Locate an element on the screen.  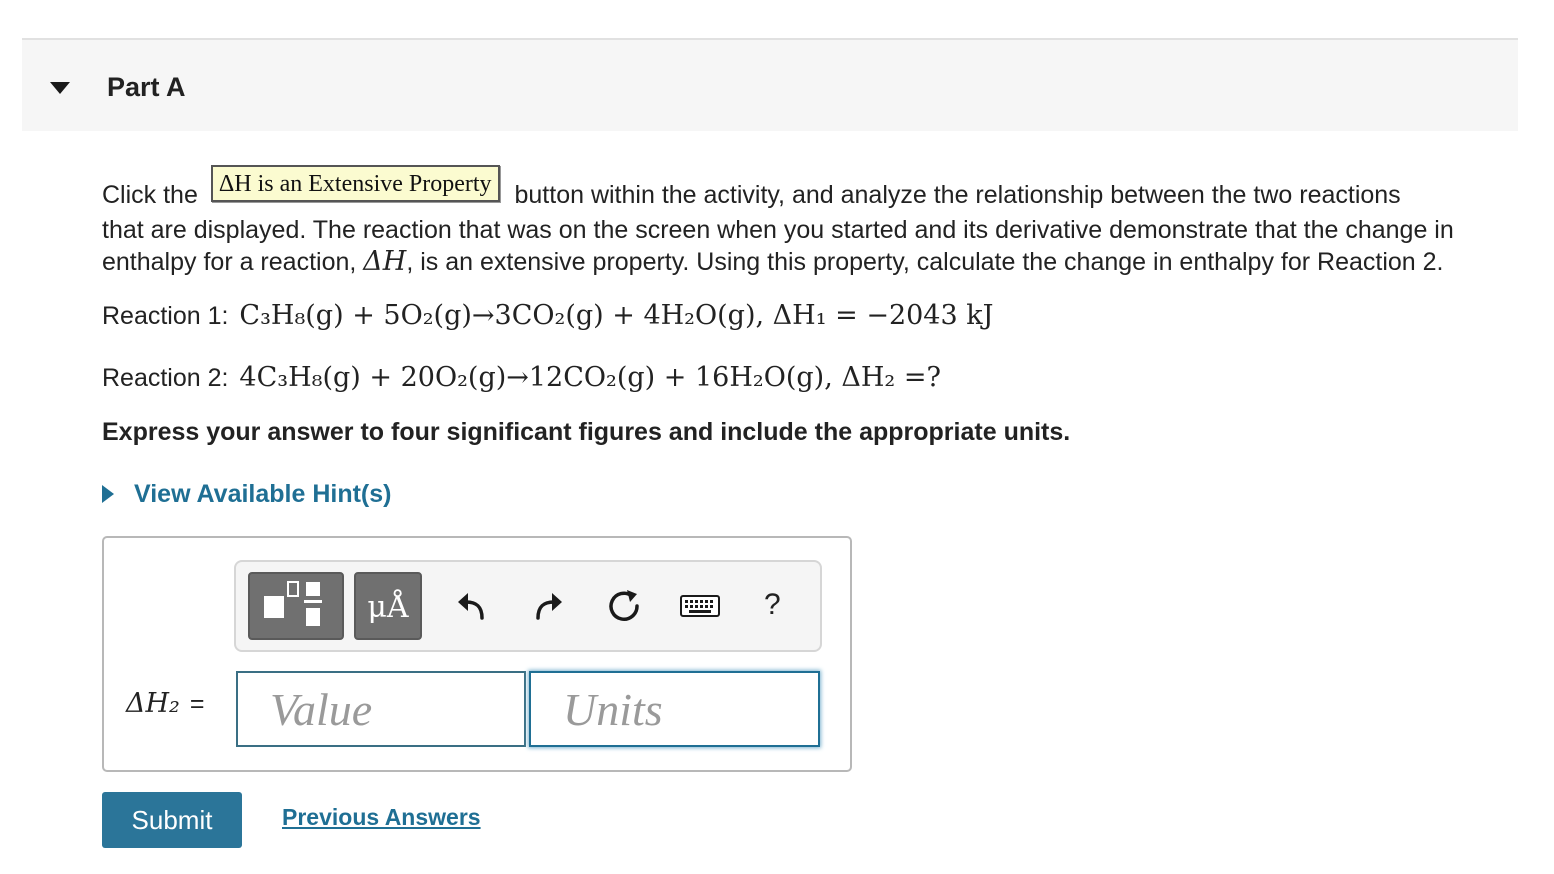
equals-sign: = is located at coordinates (197, 704).